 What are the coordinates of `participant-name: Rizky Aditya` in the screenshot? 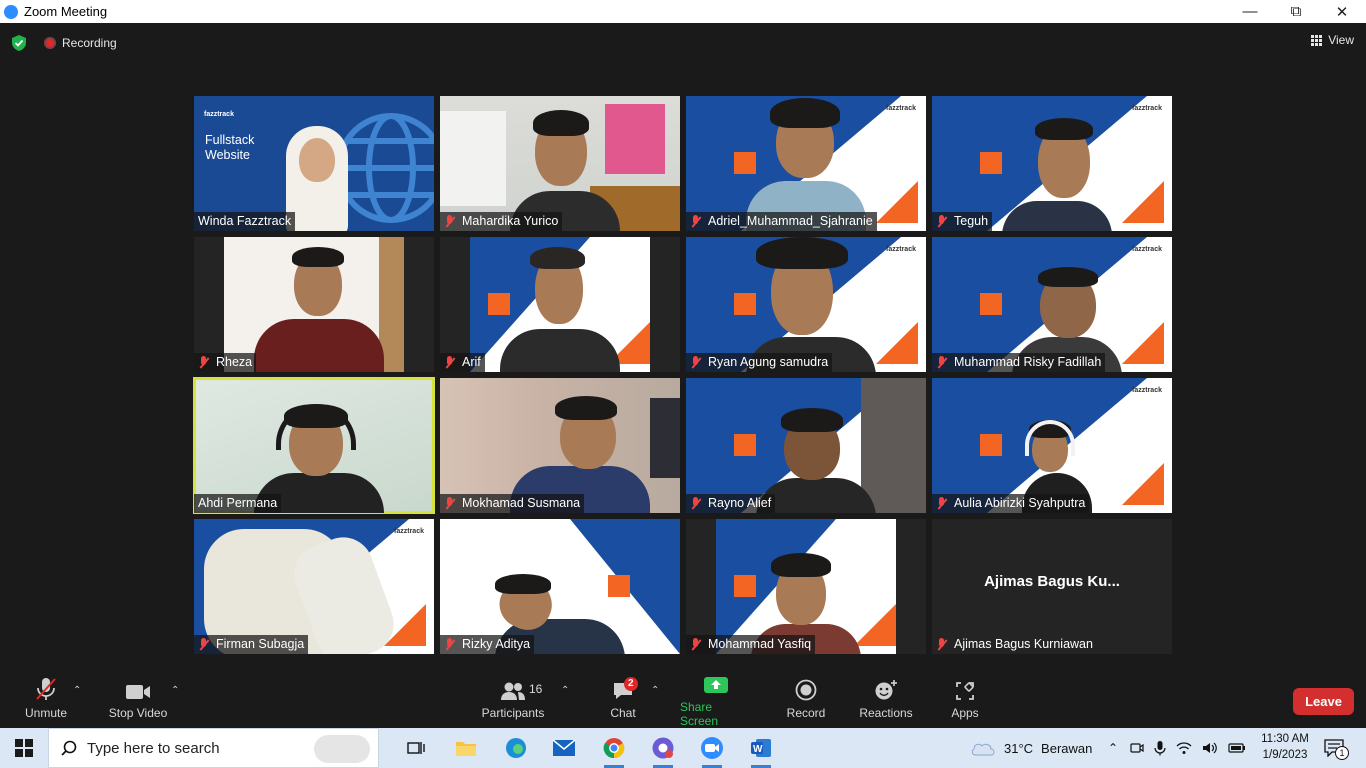 It's located at (487, 644).